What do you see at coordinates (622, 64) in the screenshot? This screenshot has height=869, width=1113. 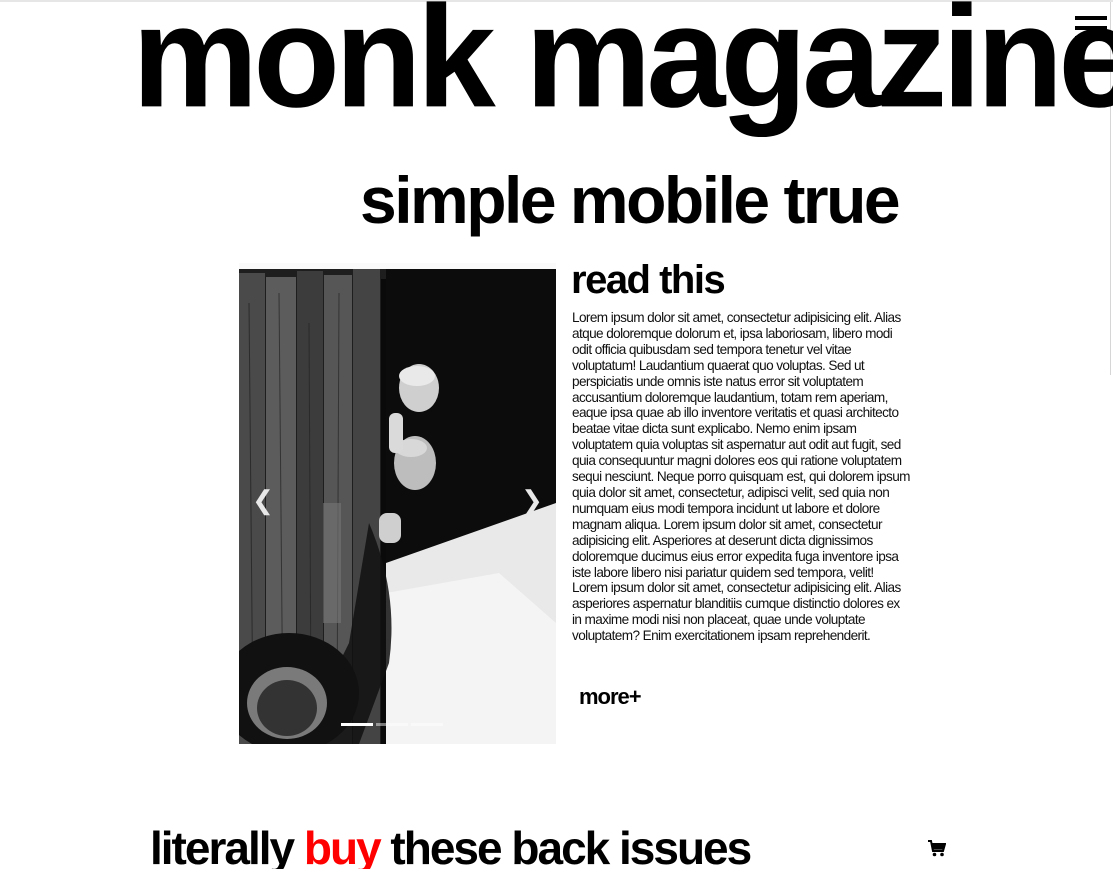 I see `masthead-logo: monk magazine` at bounding box center [622, 64].